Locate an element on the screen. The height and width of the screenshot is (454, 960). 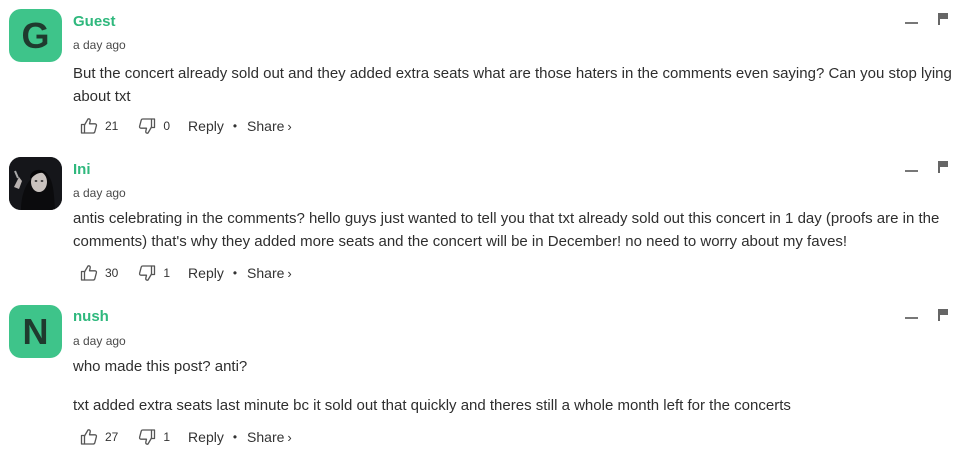
like-count: 27 is located at coordinates (112, 437).